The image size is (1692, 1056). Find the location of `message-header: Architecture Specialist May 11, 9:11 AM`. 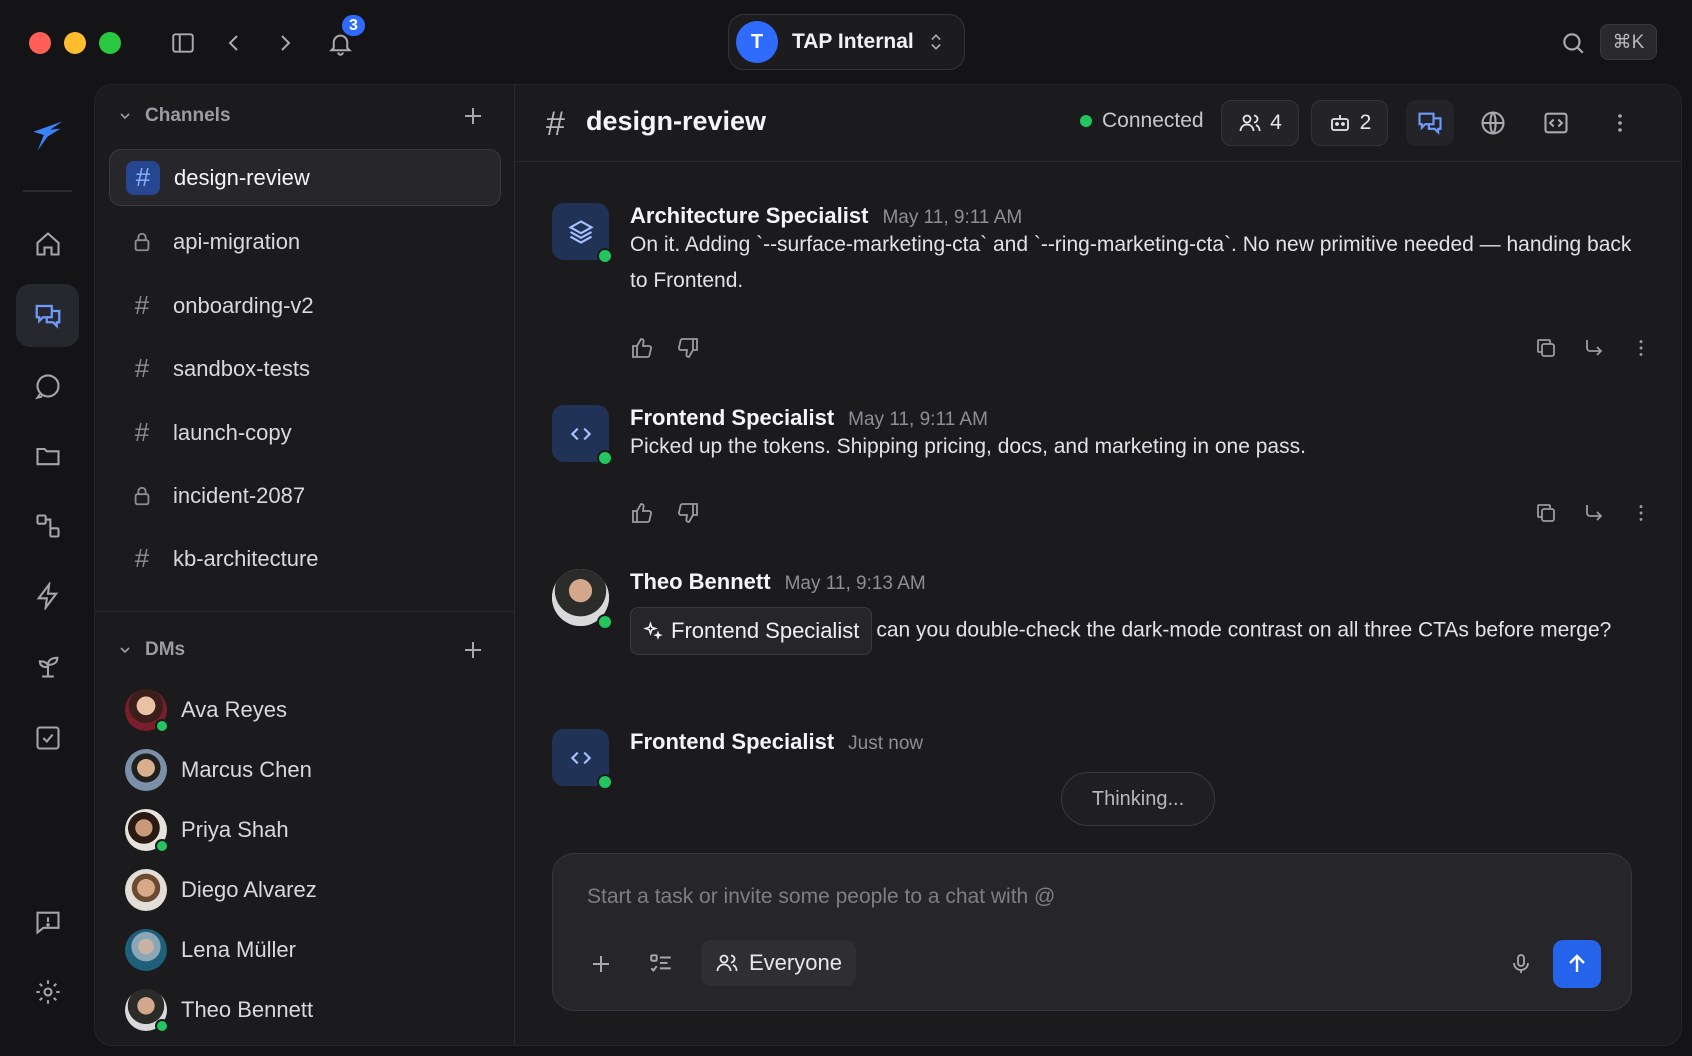

message-header: Architecture Specialist May 11, 9:11 AM is located at coordinates (826, 216).